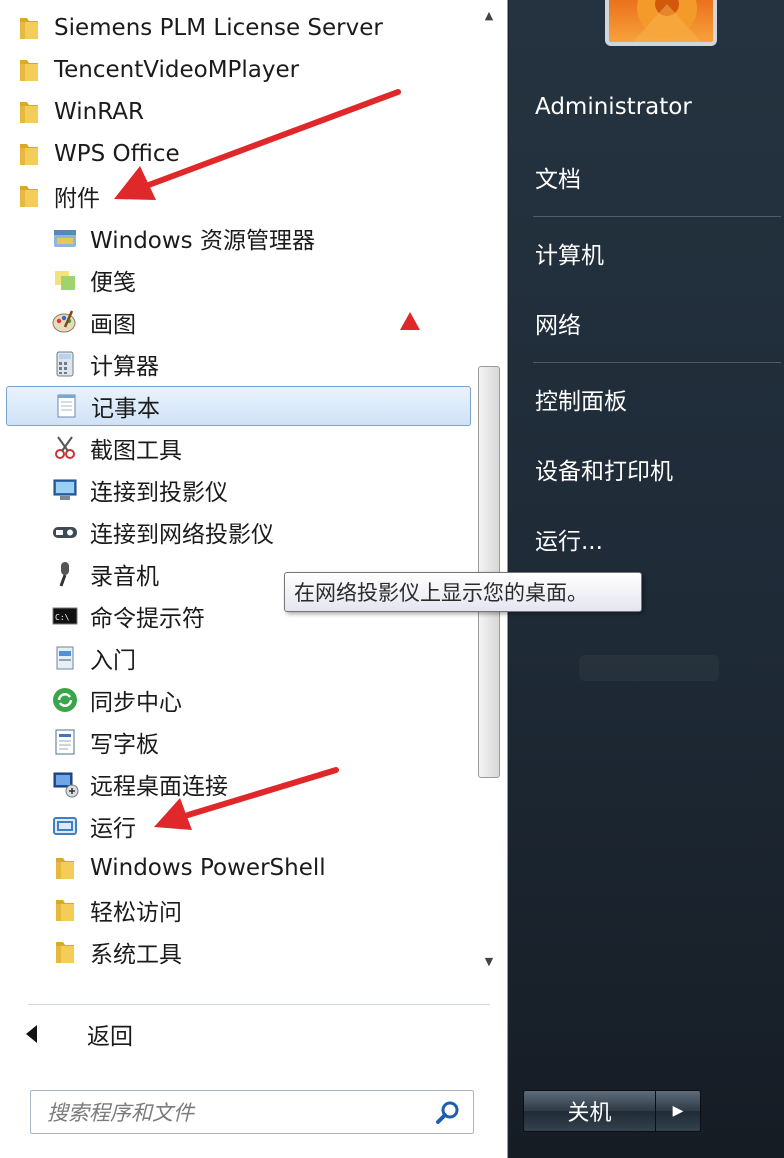 This screenshot has width=784, height=1158. What do you see at coordinates (238, 112) in the screenshot?
I see `program-item: WinRAR` at bounding box center [238, 112].